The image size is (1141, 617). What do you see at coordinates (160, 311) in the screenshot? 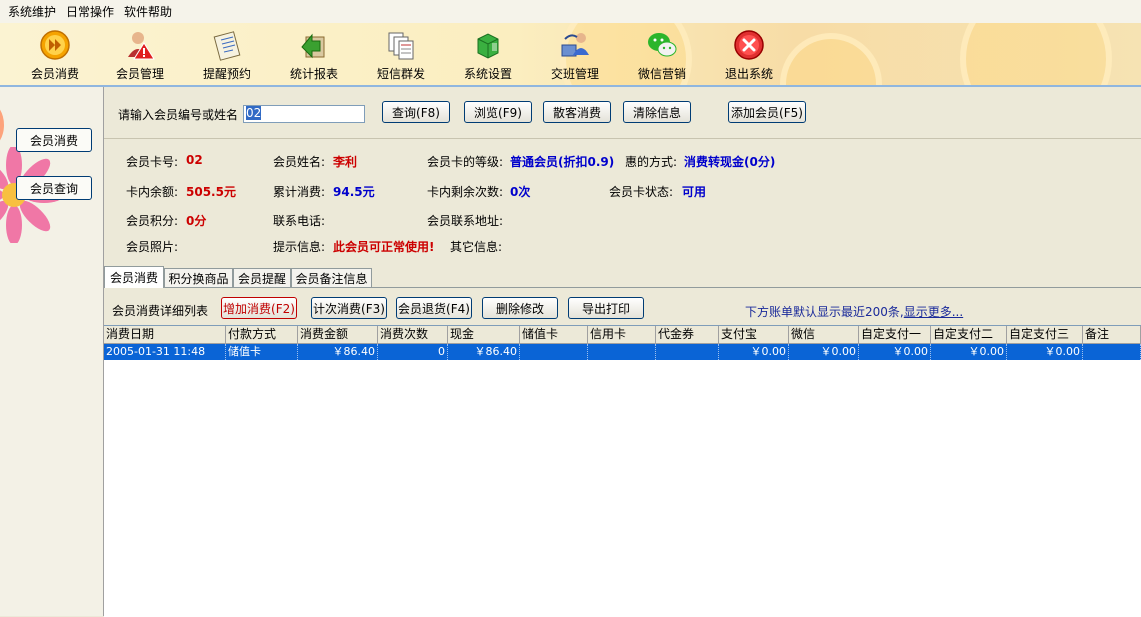
I see `details-title: 会员消费详细列表` at bounding box center [160, 311].